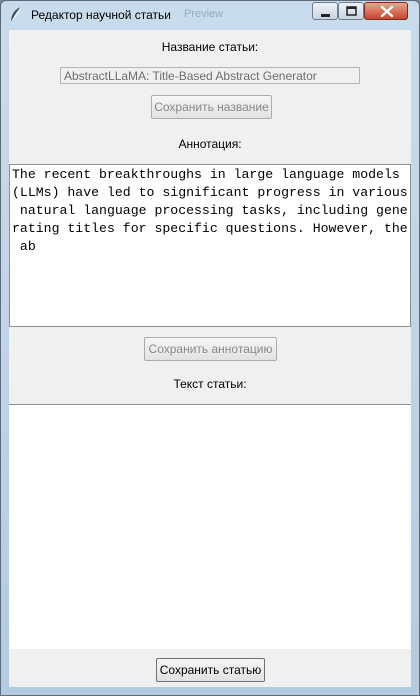 The height and width of the screenshot is (696, 420). I want to click on maximize-button, so click(351, 11).